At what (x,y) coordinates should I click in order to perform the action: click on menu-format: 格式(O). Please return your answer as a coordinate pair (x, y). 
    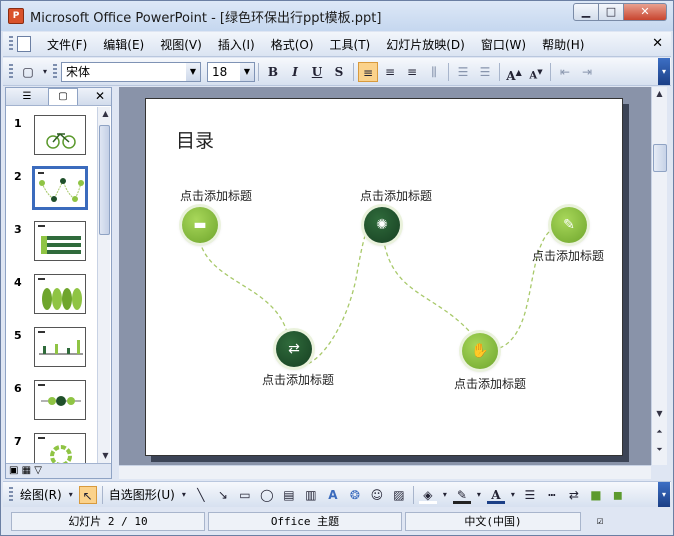
    Looking at the image, I should click on (292, 44).